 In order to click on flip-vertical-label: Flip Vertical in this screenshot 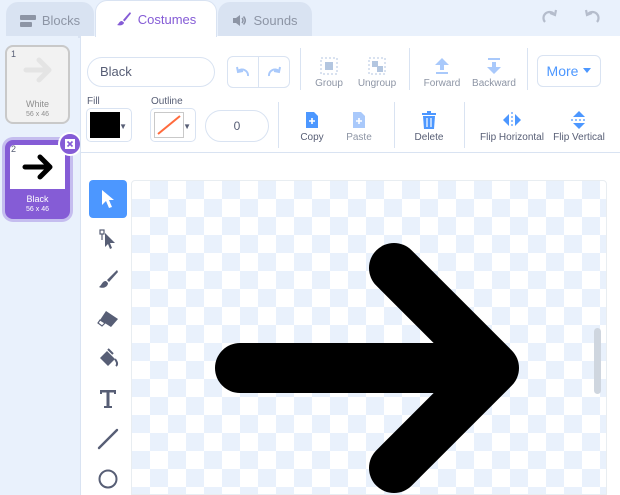, I will do `click(579, 137)`.